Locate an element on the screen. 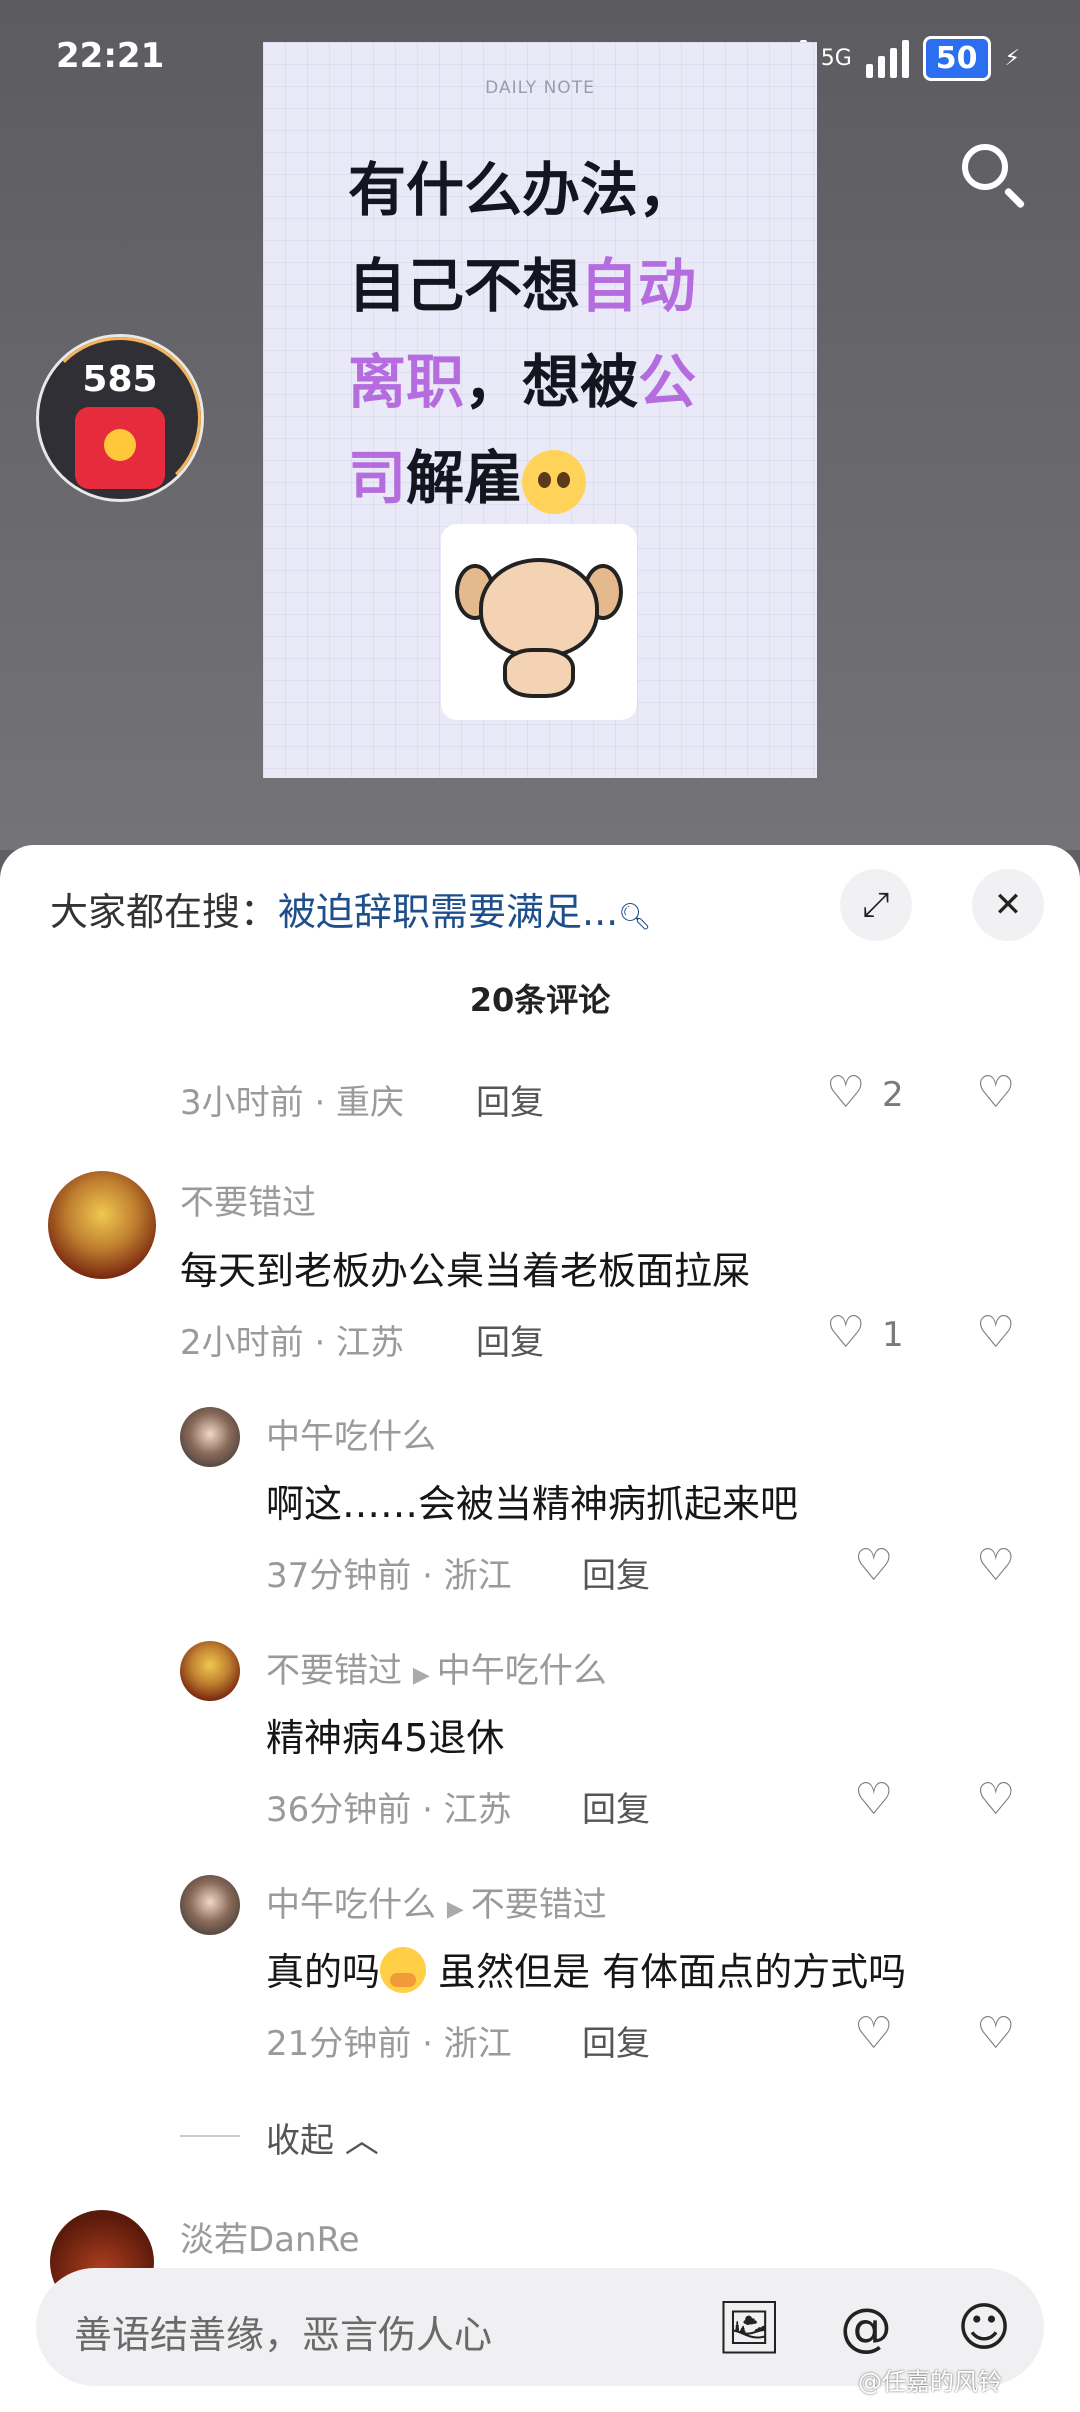  comment-meta: 21分钟前 · 浙江 is located at coordinates (389, 2044).